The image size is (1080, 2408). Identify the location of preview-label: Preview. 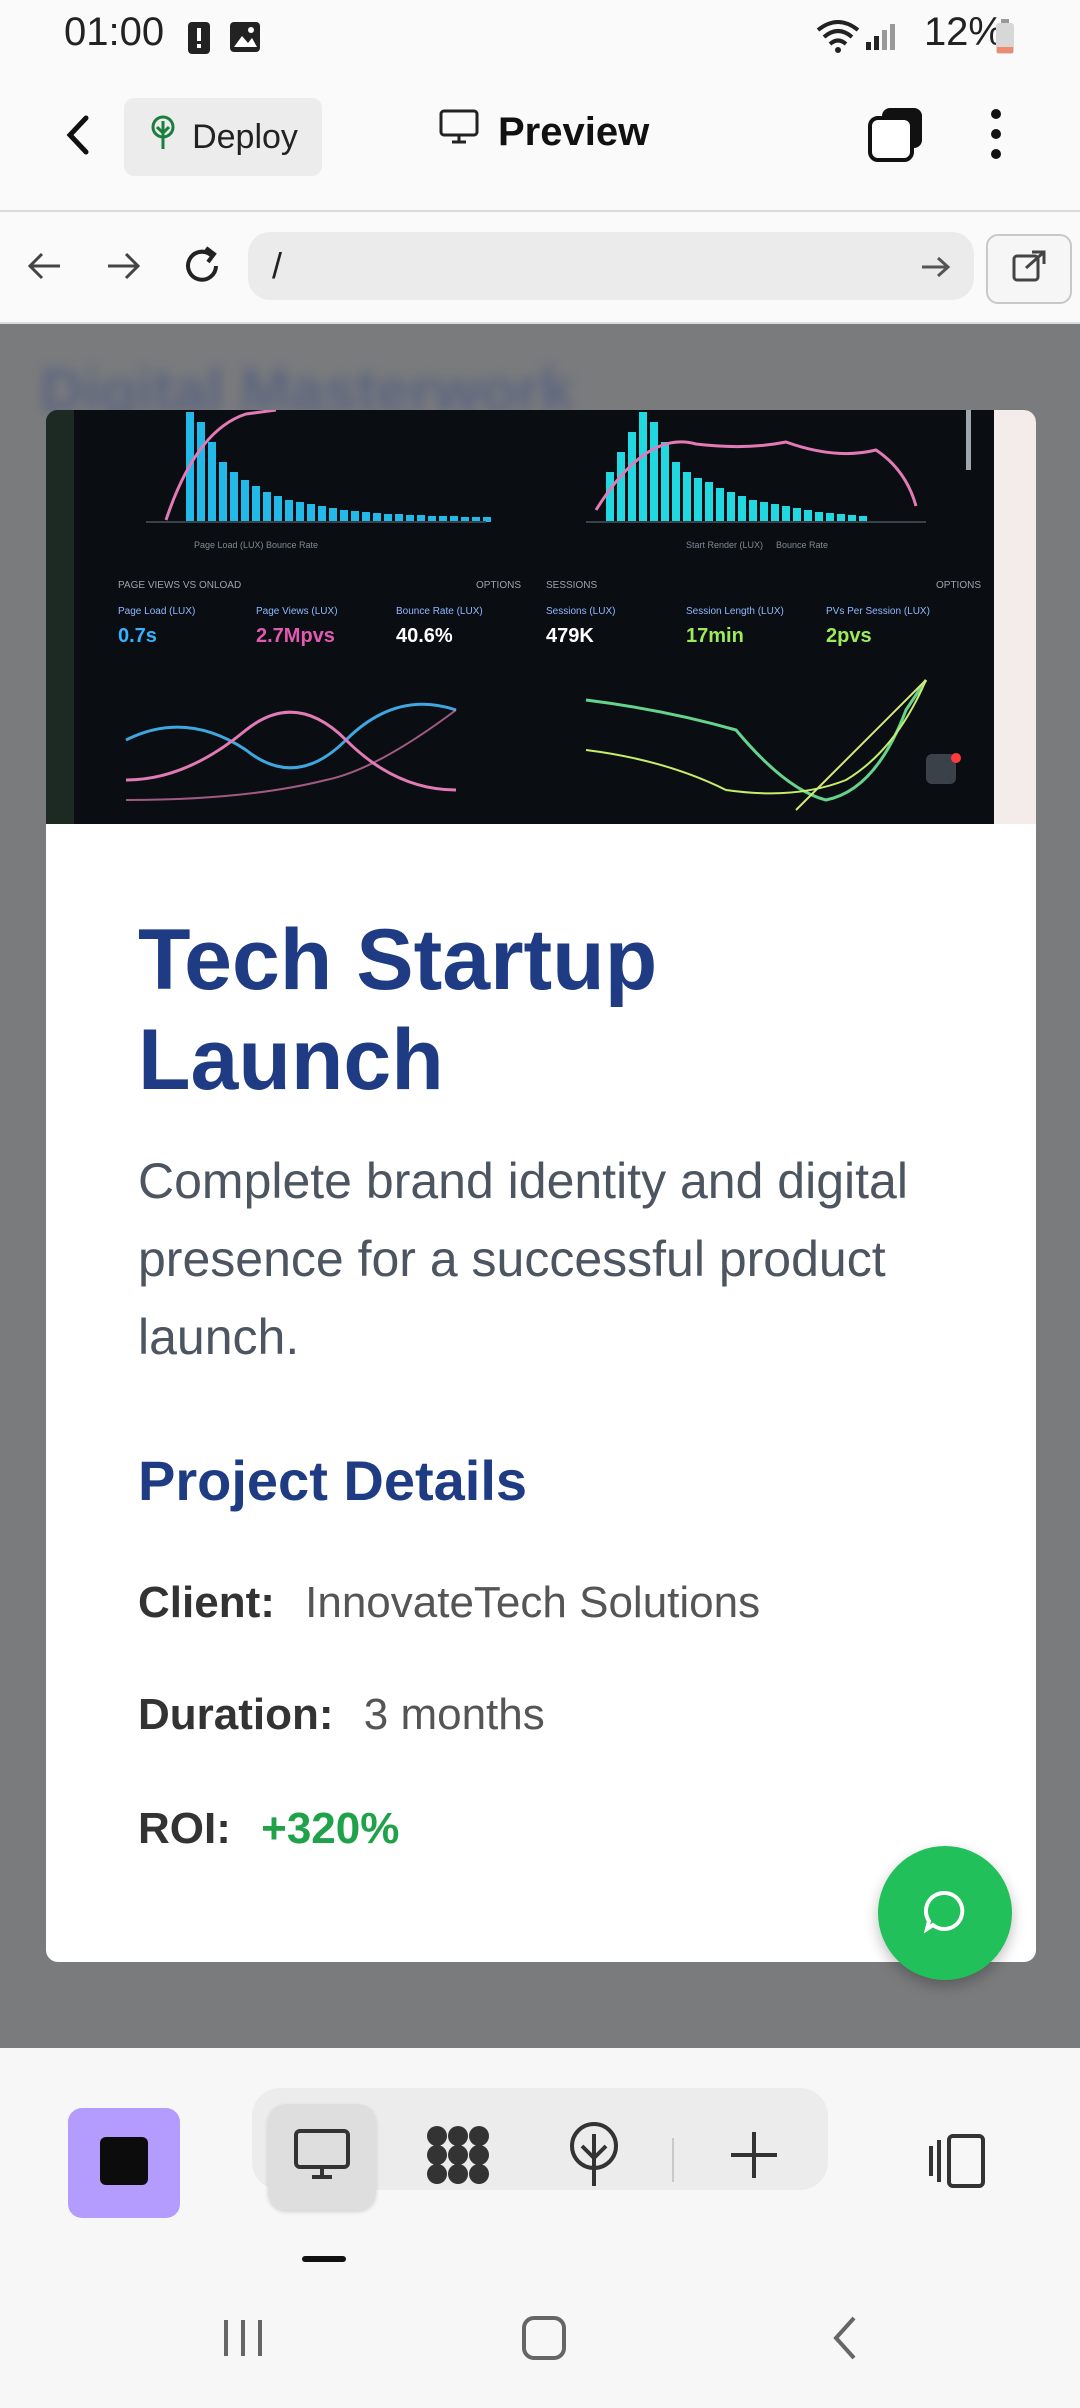
(574, 131).